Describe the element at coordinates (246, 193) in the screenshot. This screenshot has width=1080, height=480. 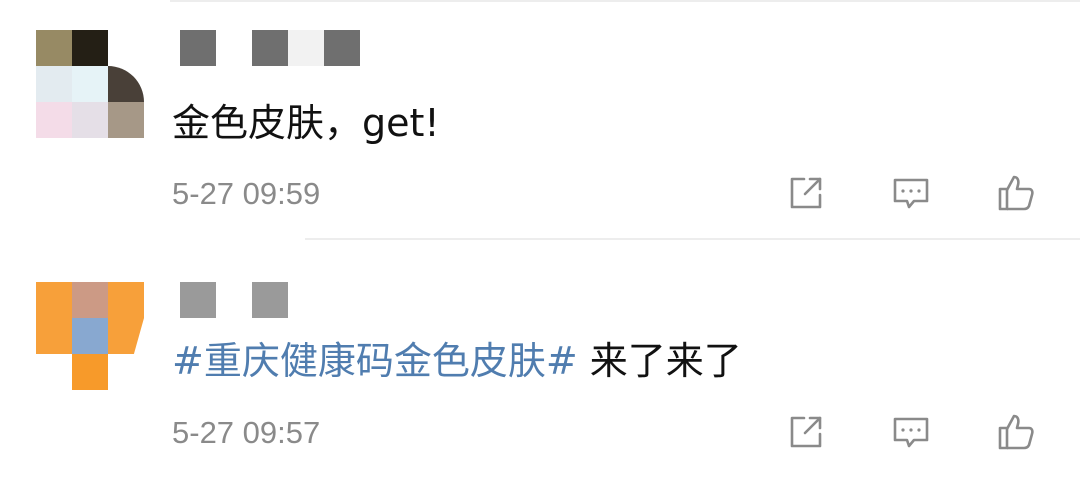
I see `comment-time: 5-27 09:59` at that location.